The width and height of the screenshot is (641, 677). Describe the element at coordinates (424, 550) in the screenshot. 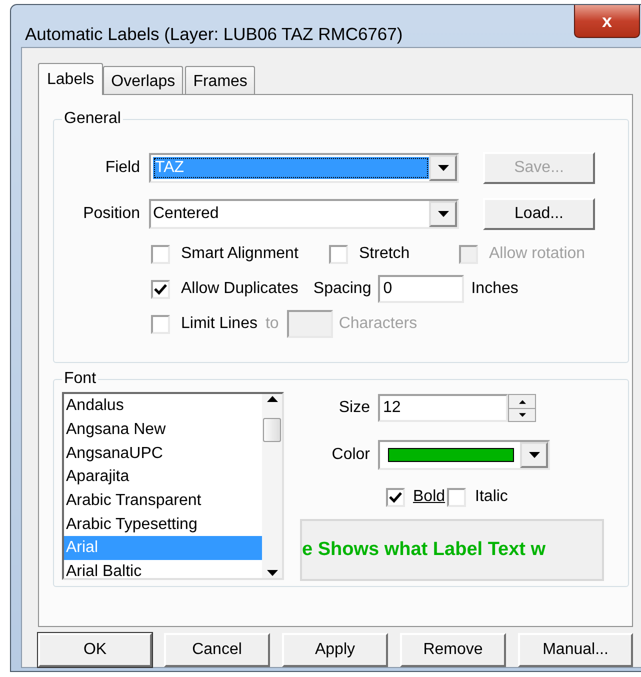

I see `preview-text: e Shows what Label Text w` at that location.